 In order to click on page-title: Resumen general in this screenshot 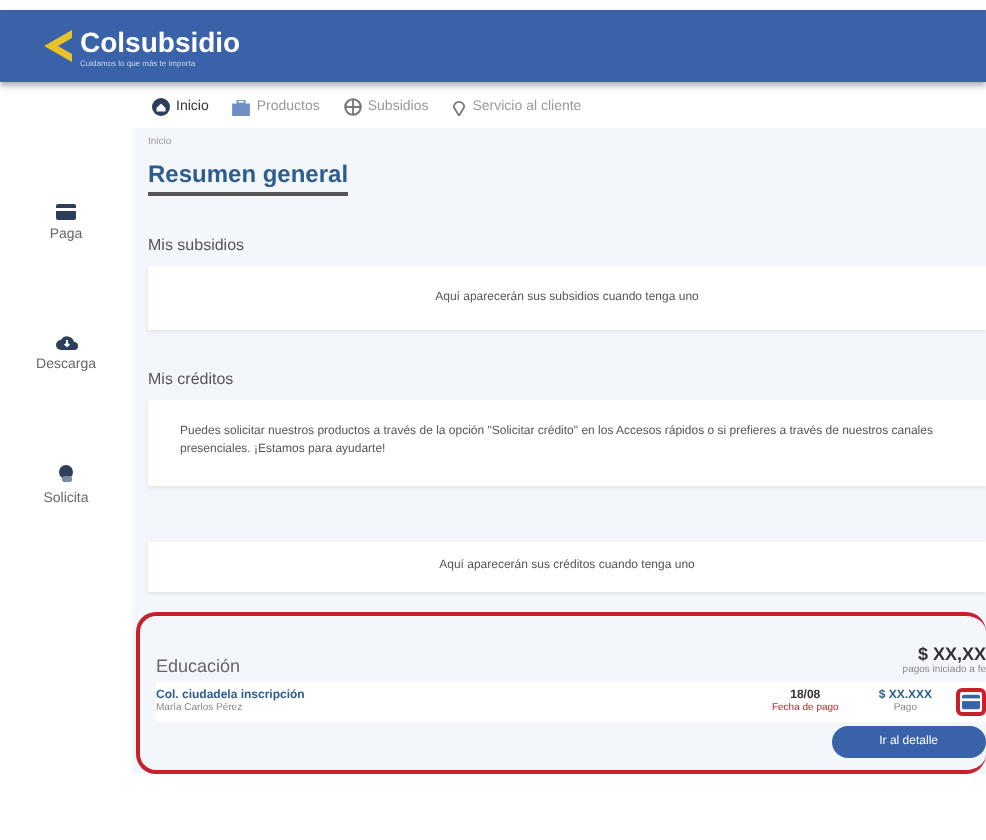, I will do `click(248, 178)`.